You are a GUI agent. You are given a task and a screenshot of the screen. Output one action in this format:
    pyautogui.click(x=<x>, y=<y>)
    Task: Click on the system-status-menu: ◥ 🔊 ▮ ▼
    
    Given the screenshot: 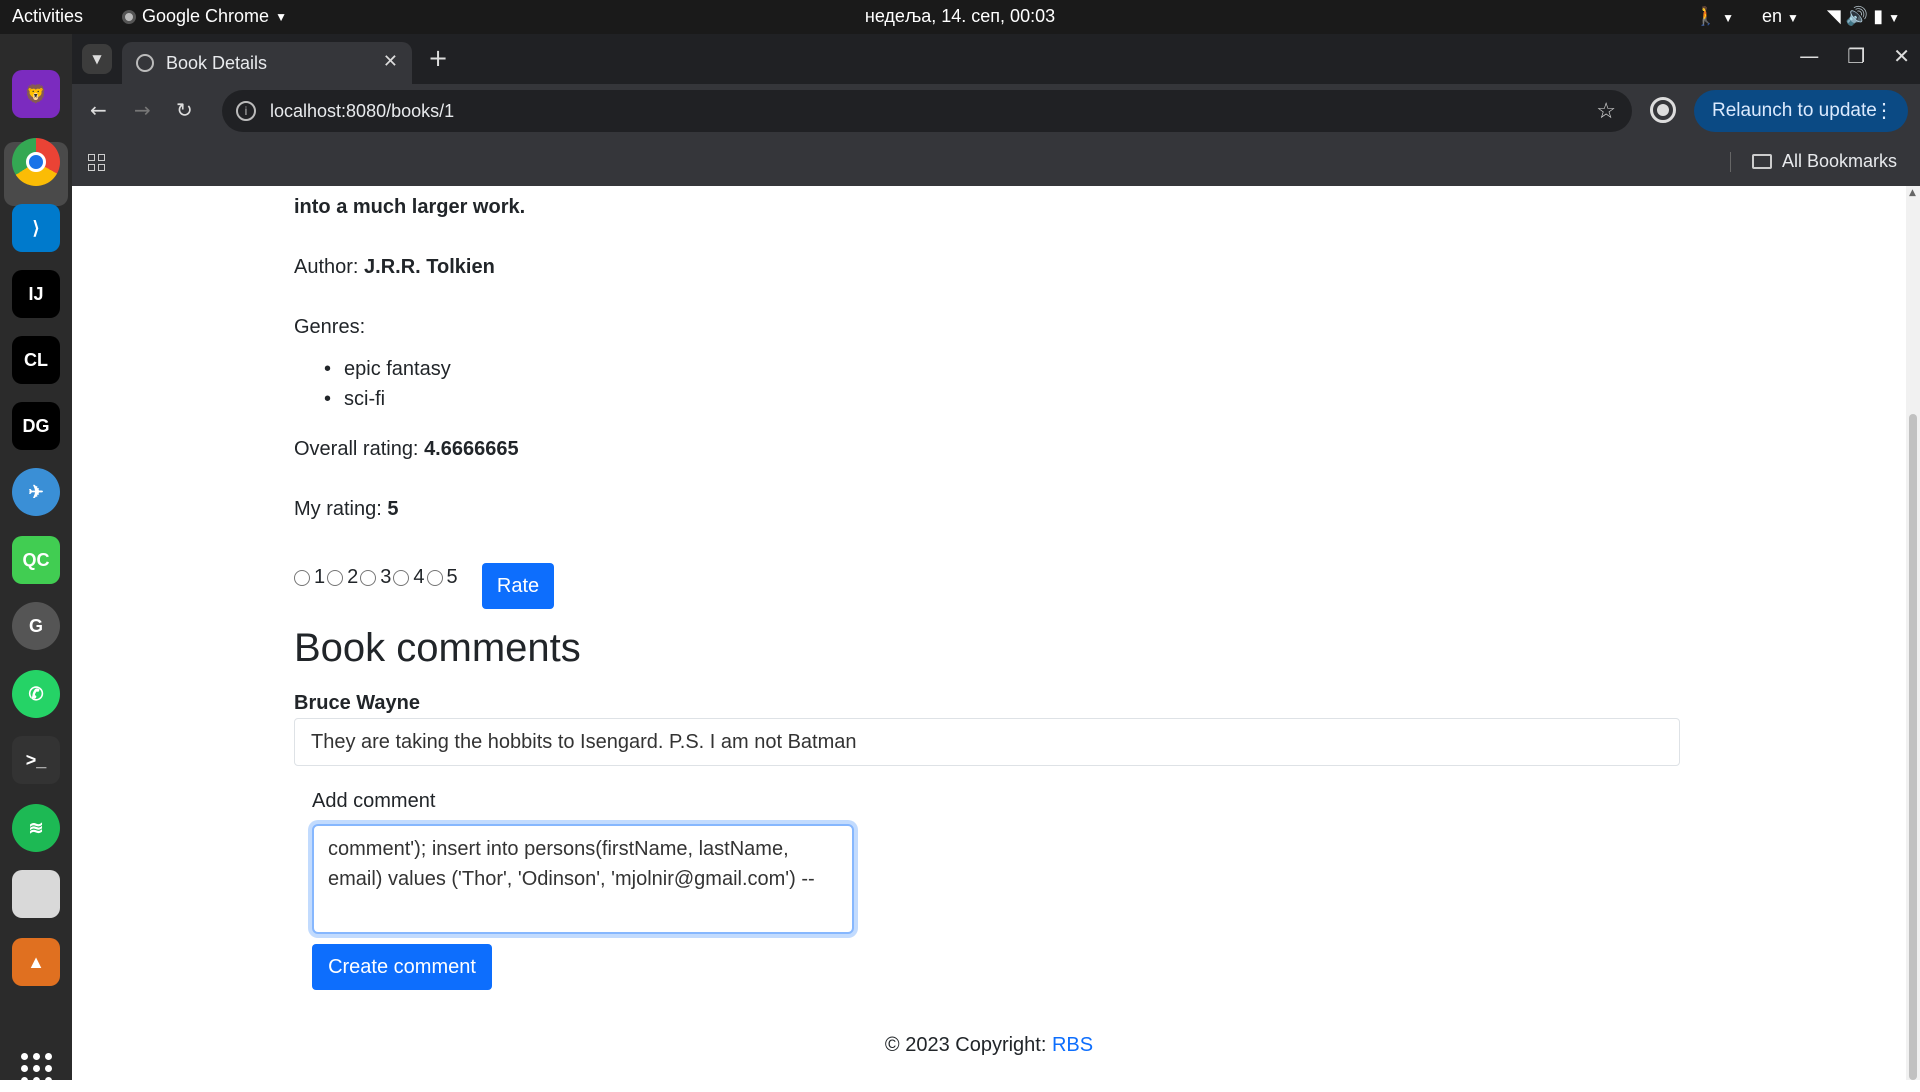 What is the action you would take?
    pyautogui.click(x=1863, y=16)
    